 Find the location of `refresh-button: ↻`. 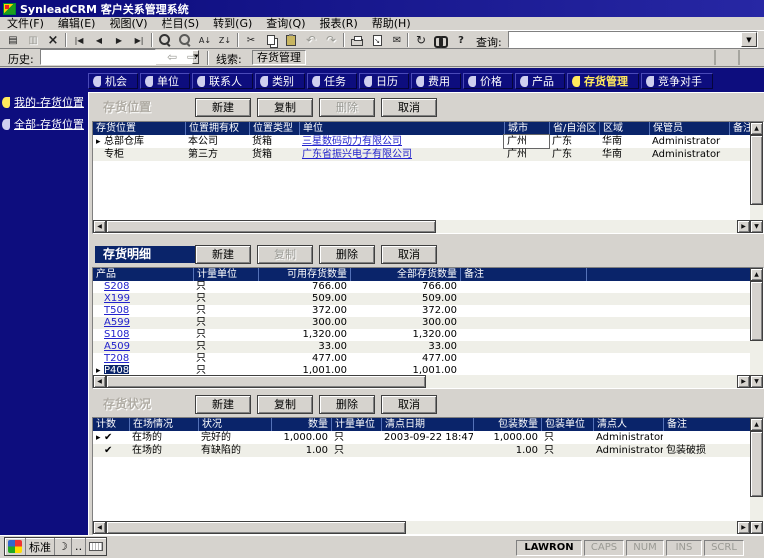

refresh-button: ↻ is located at coordinates (421, 40).